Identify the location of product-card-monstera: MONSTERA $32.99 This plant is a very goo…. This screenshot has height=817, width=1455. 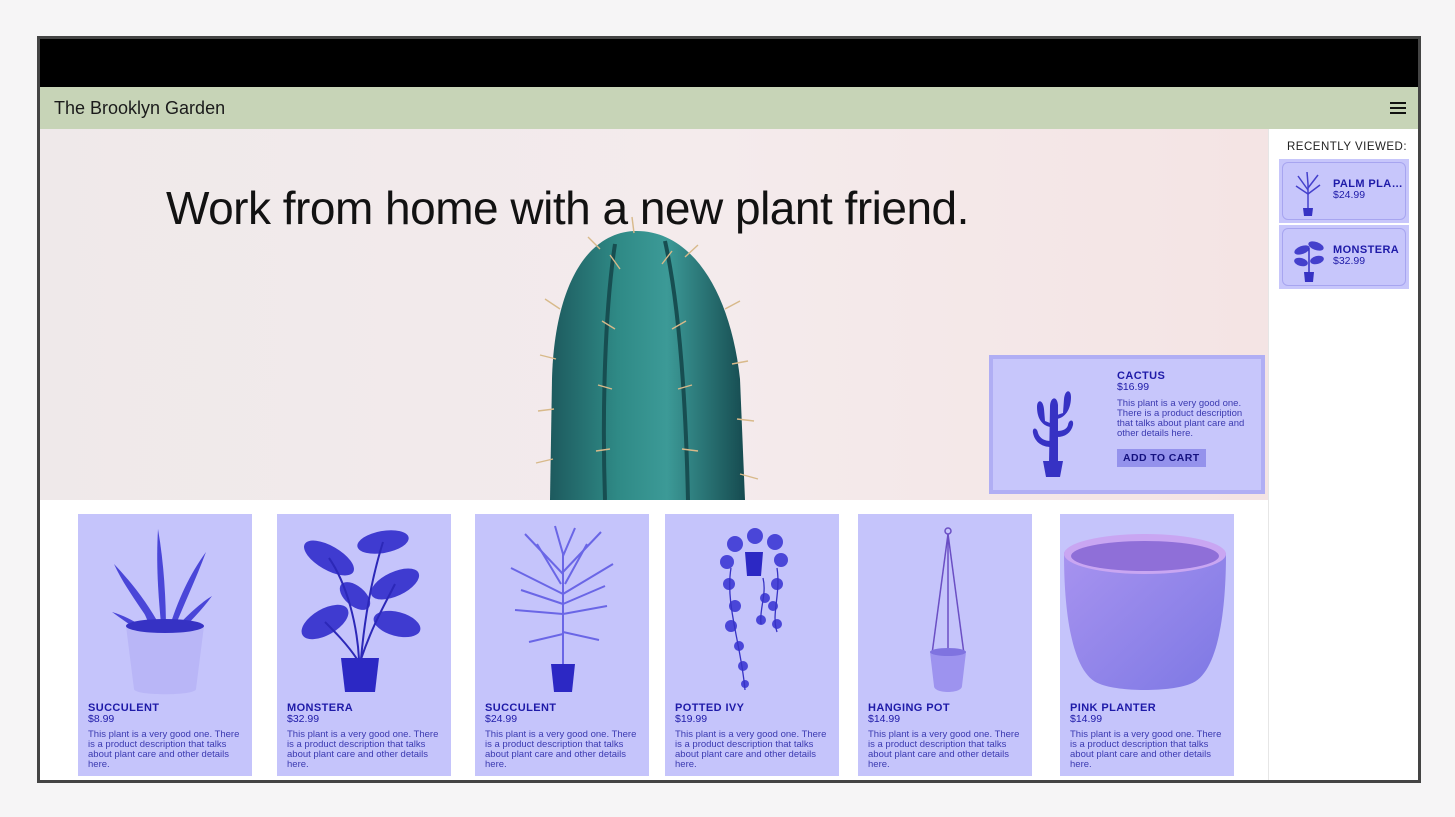
(364, 645).